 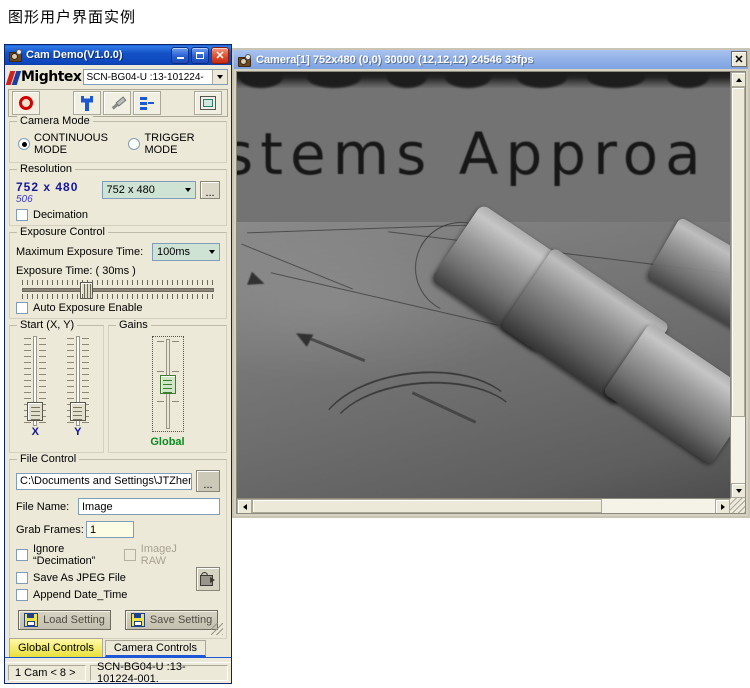 What do you see at coordinates (244, 506) in the screenshot?
I see `scroll-left-button` at bounding box center [244, 506].